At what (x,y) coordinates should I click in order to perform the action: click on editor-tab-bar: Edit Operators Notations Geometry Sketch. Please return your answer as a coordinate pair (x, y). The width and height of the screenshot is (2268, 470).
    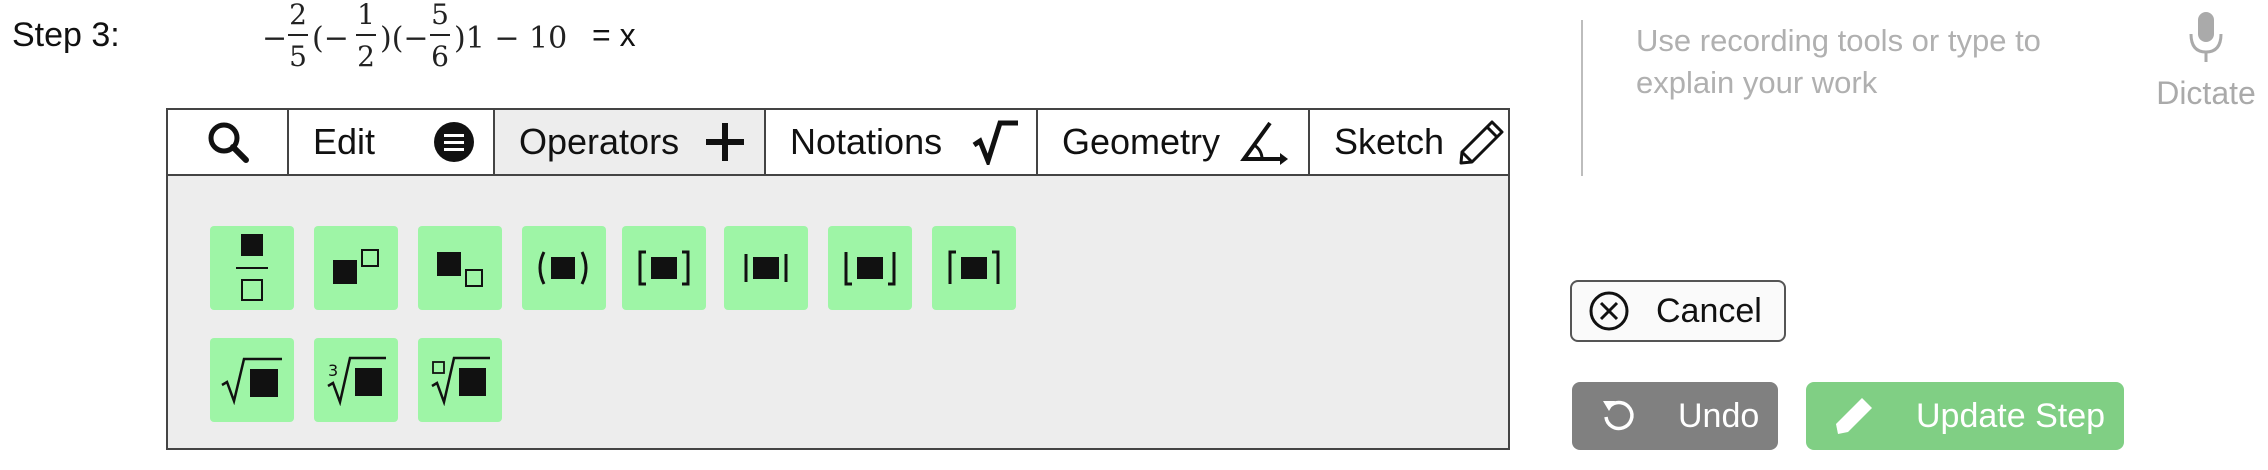
    Looking at the image, I should click on (838, 143).